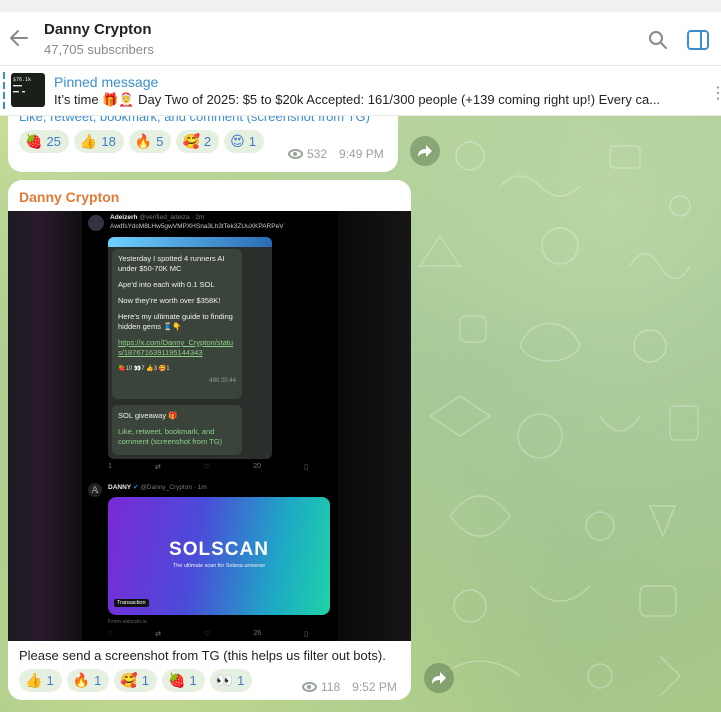 The width and height of the screenshot is (721, 712). Describe the element at coordinates (96, 223) in the screenshot. I see `tweet-avatar` at that location.